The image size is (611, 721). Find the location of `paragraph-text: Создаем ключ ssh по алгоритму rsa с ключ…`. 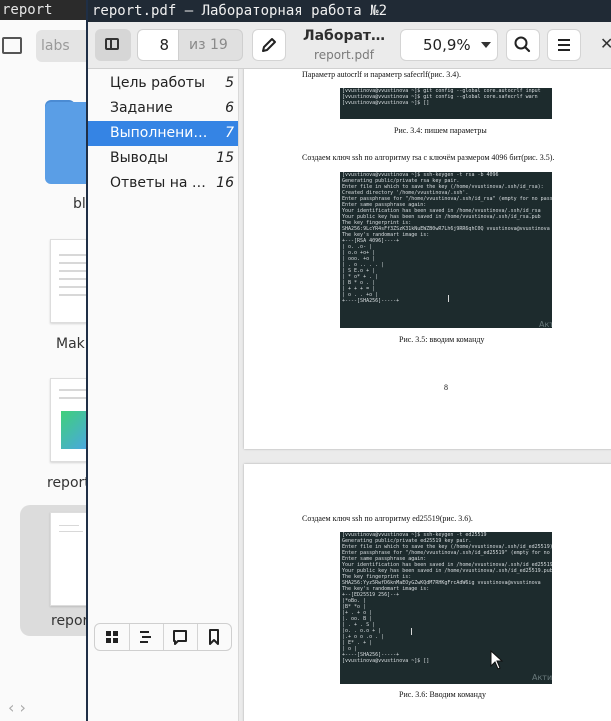

paragraph-text: Создаем ключ ssh по алгоритму rsa с ключ… is located at coordinates (428, 157).